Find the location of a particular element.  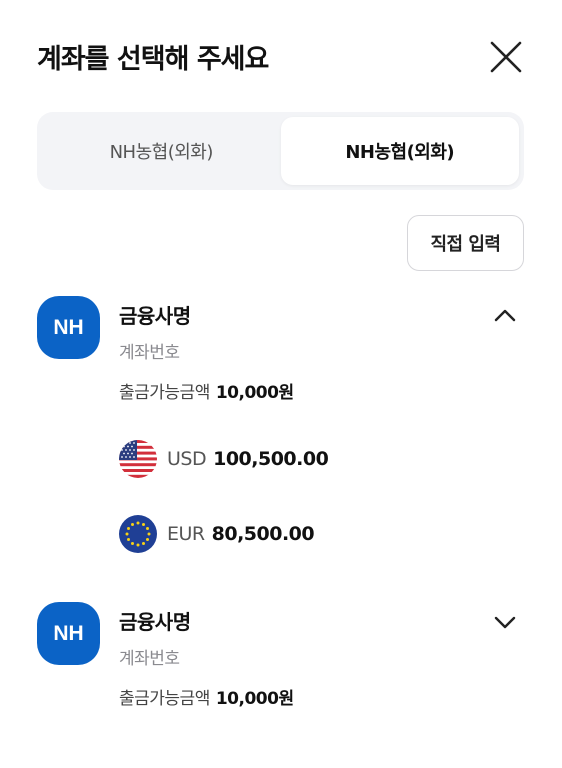

us-flag-icon is located at coordinates (138, 459).